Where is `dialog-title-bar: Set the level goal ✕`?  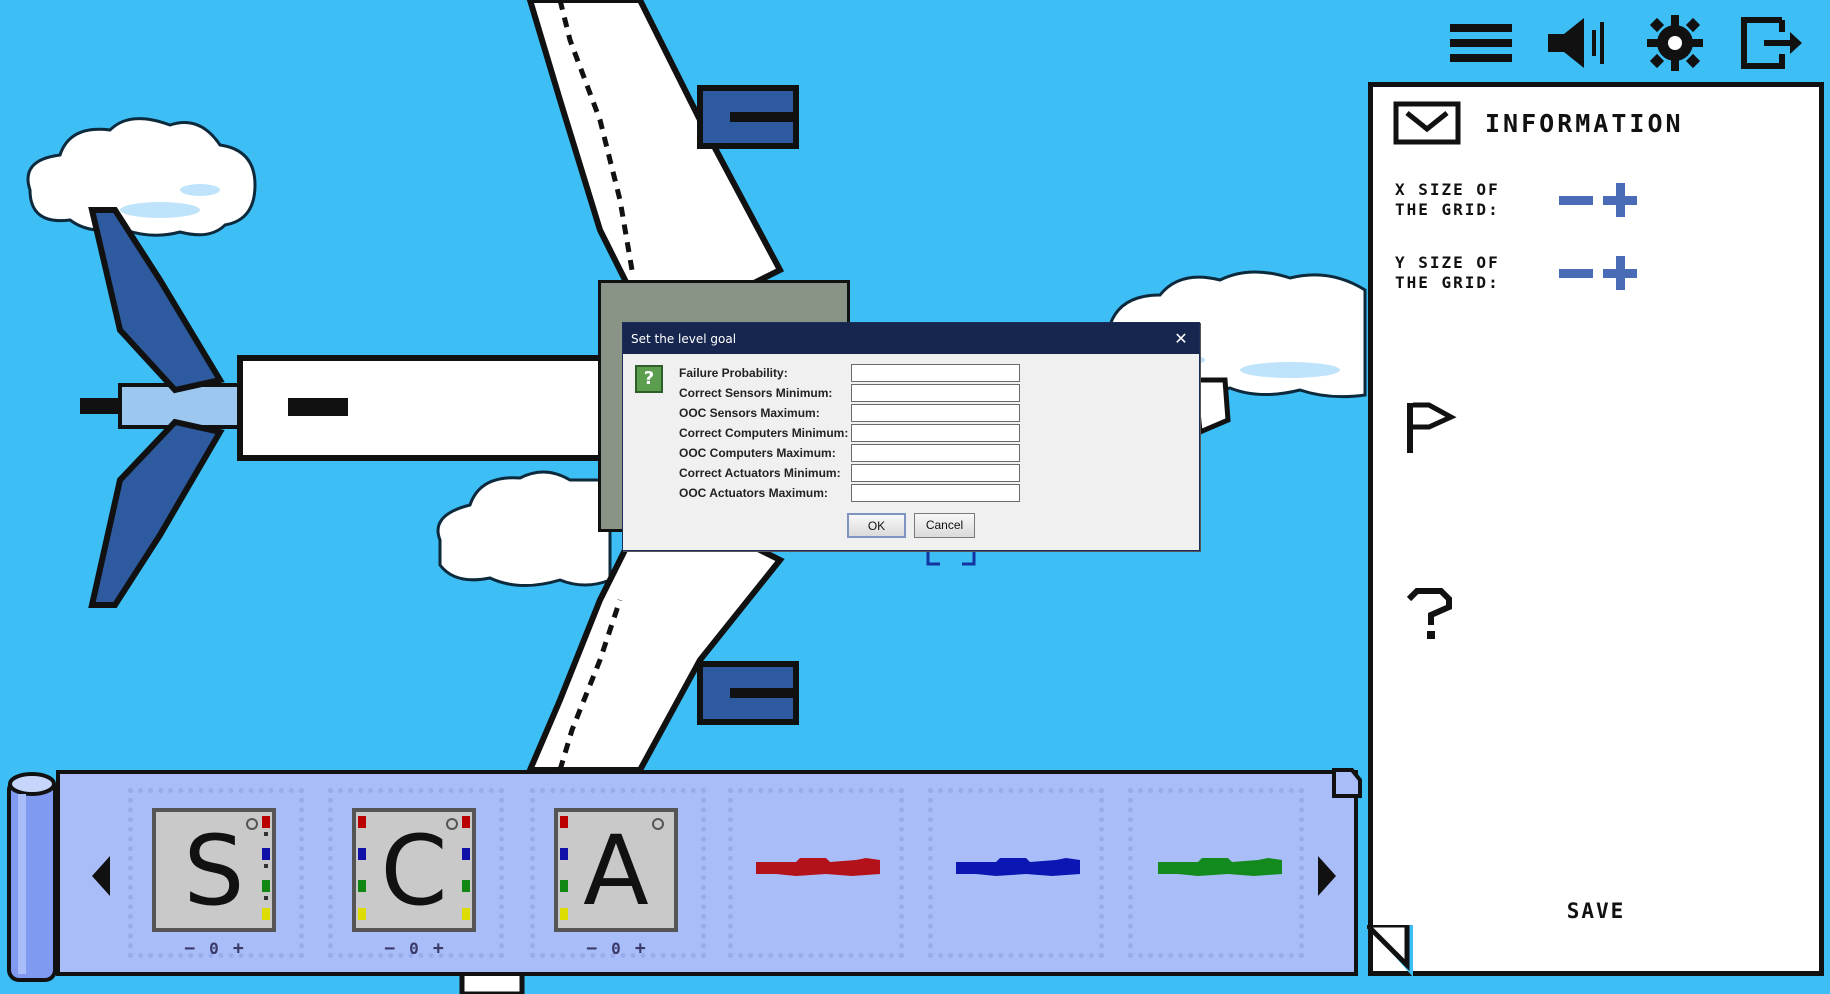
dialog-title-bar: Set the level goal ✕ is located at coordinates (911, 338).